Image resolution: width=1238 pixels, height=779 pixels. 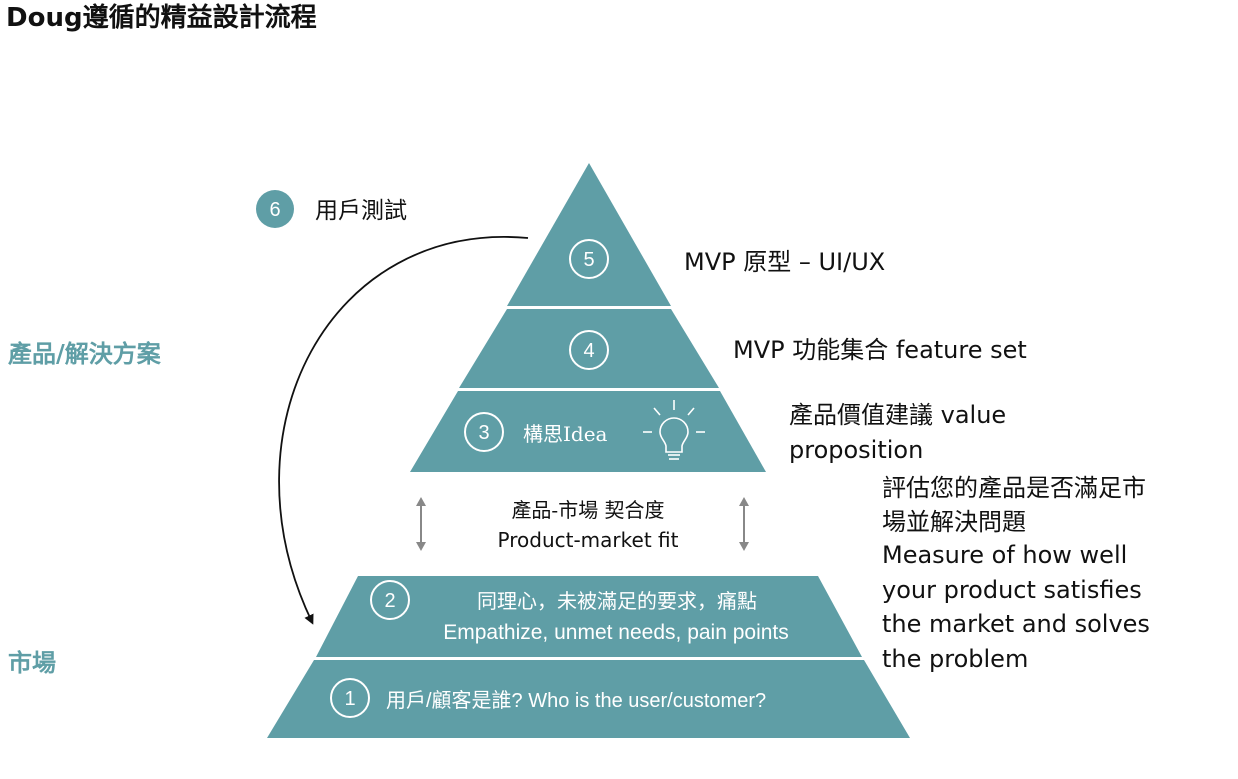 I want to click on label-mvp-prototype: MVP 原型 – UI/UX, so click(x=785, y=262).